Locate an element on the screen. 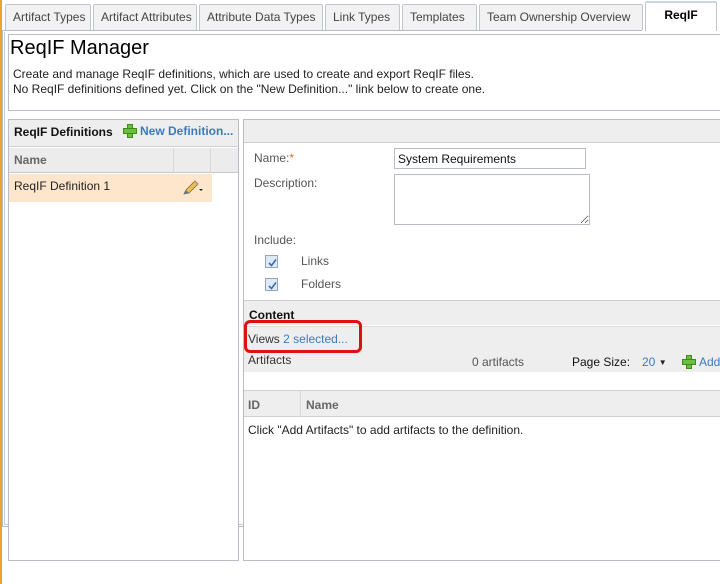 The height and width of the screenshot is (584, 720). tab-artifact-types: Artifact Types is located at coordinates (48, 17).